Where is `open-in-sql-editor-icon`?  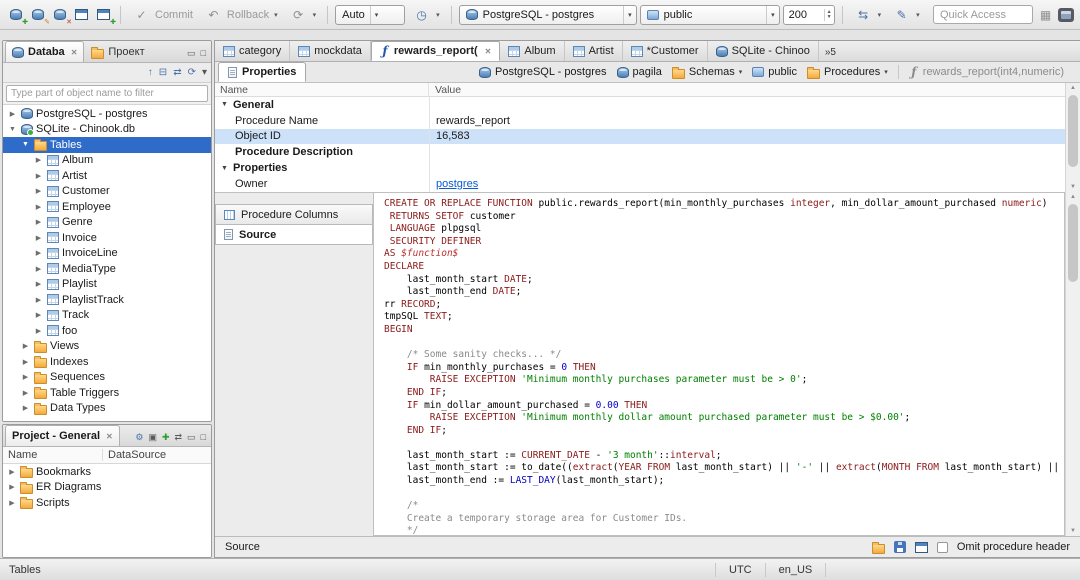 open-in-sql-editor-icon is located at coordinates (921, 547).